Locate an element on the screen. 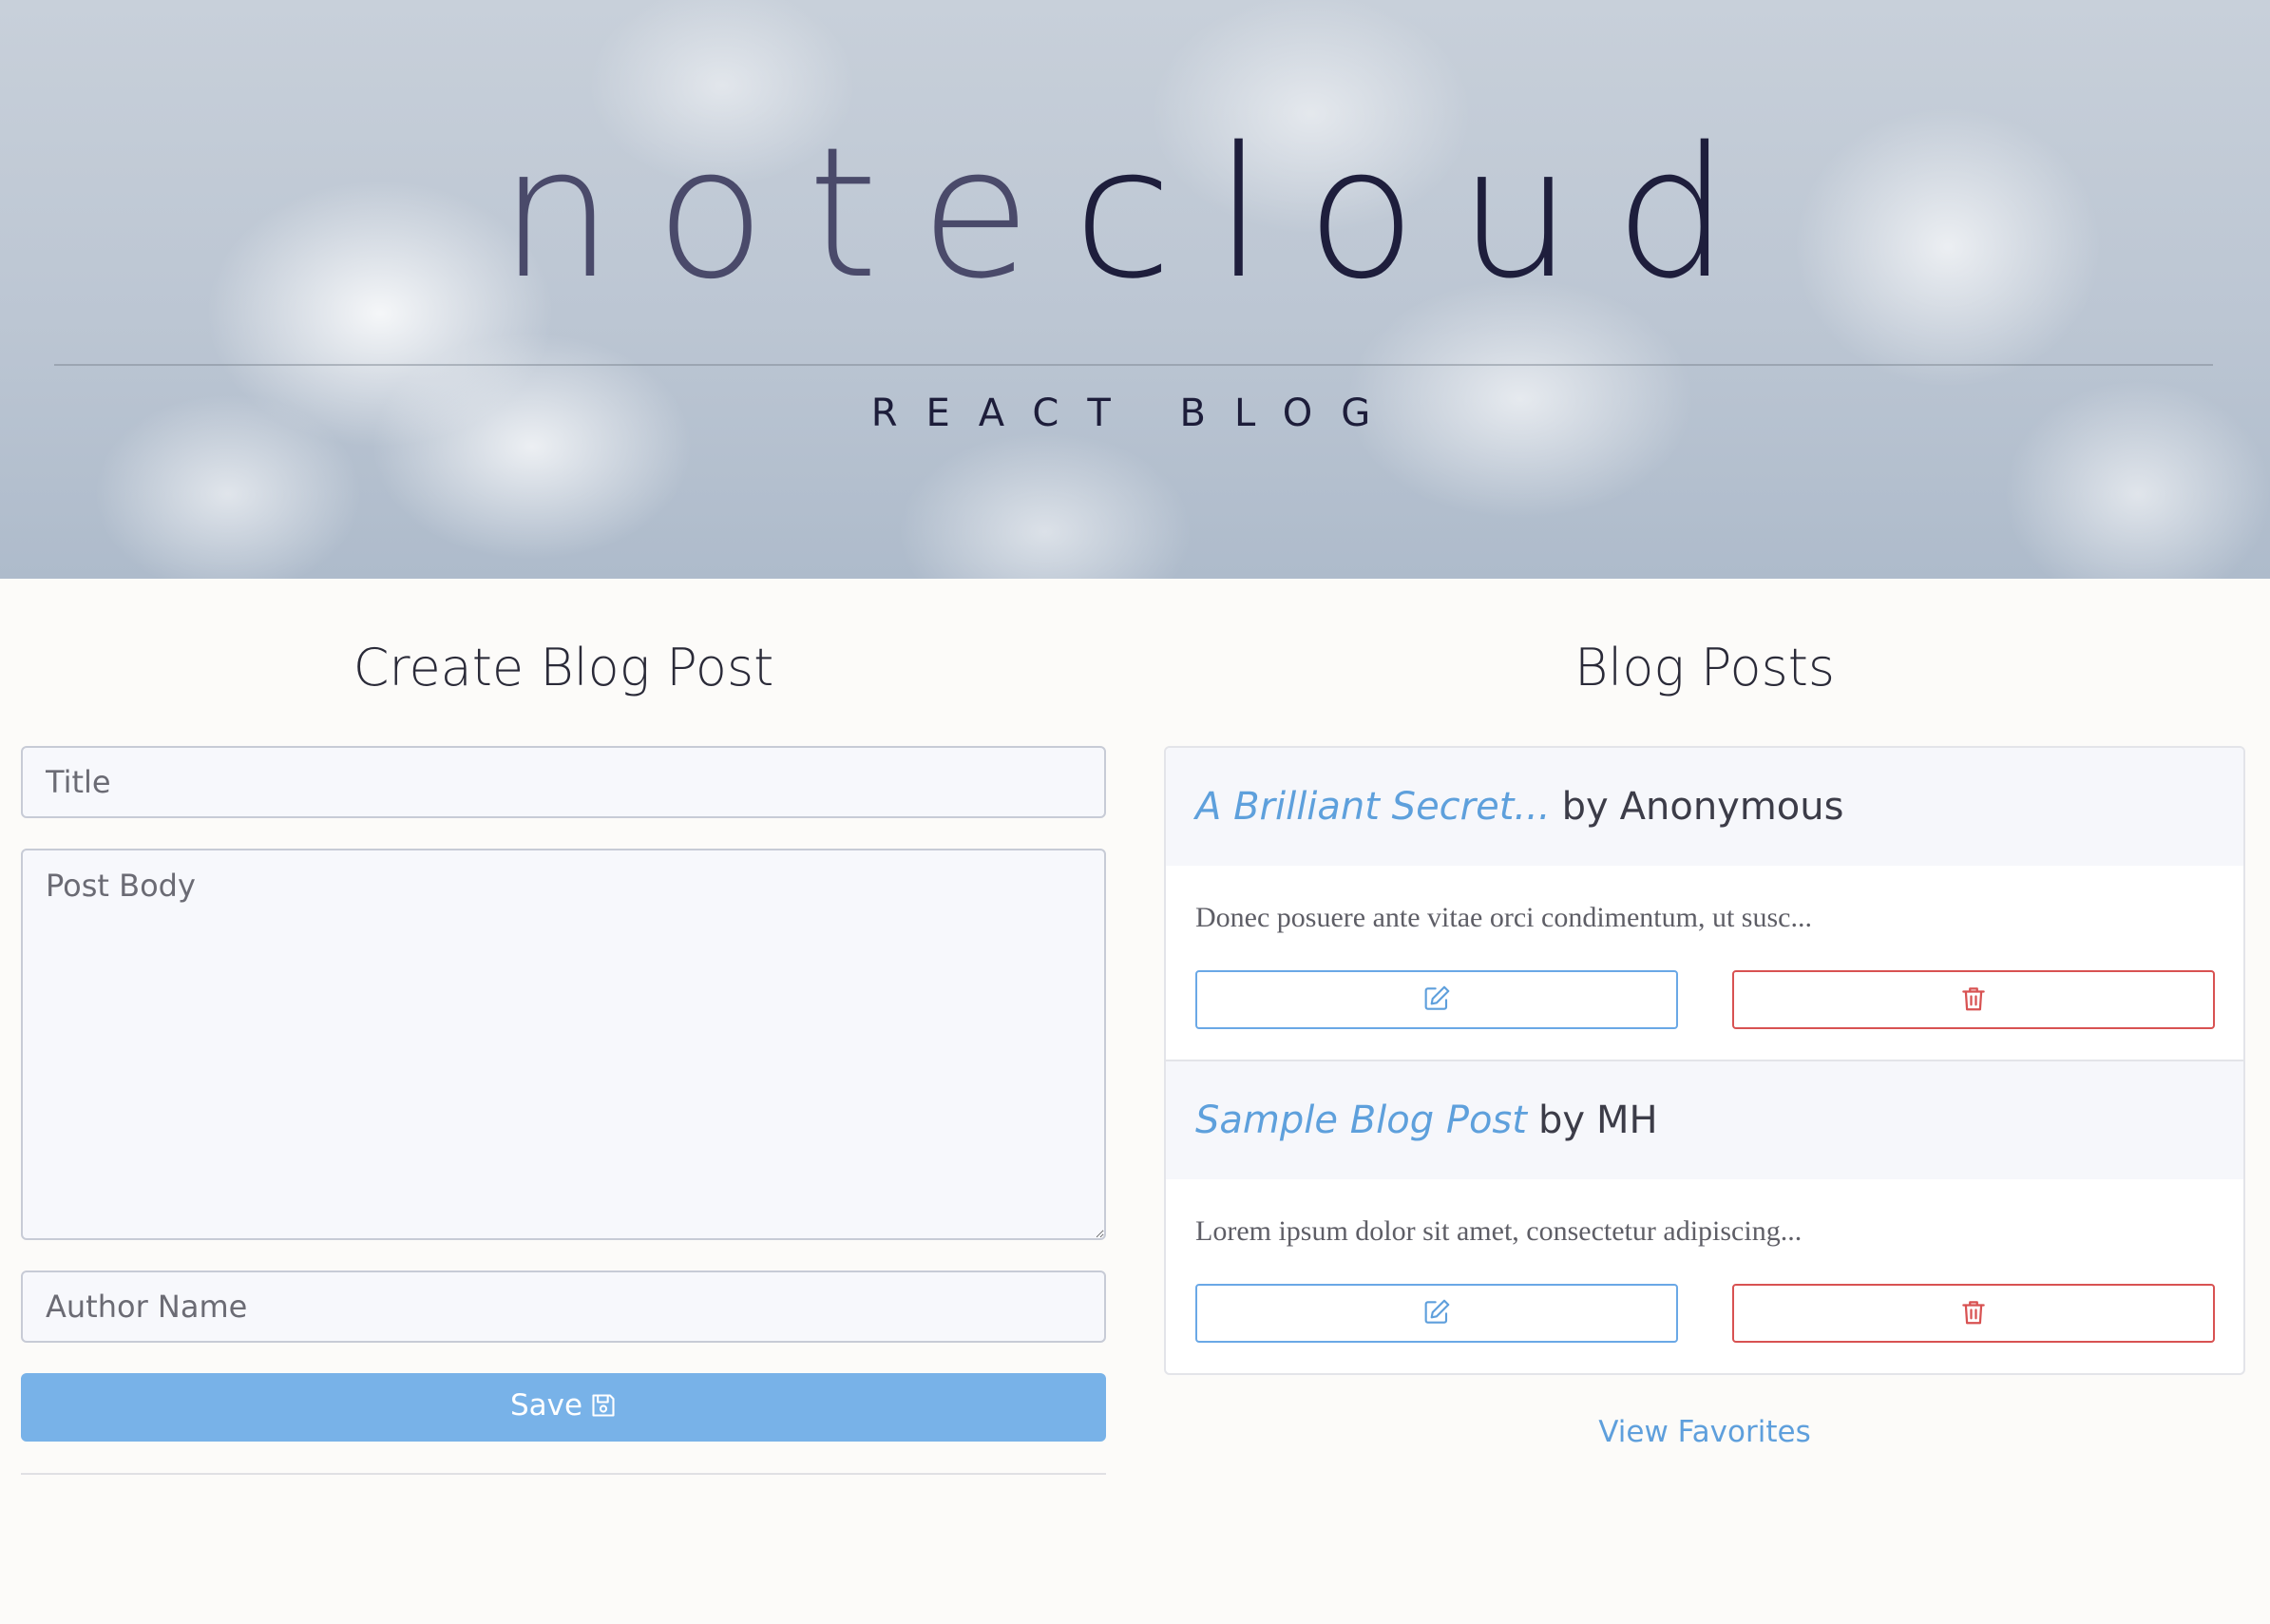 The image size is (2270, 1624). floppy-disk-icon is located at coordinates (603, 1409).